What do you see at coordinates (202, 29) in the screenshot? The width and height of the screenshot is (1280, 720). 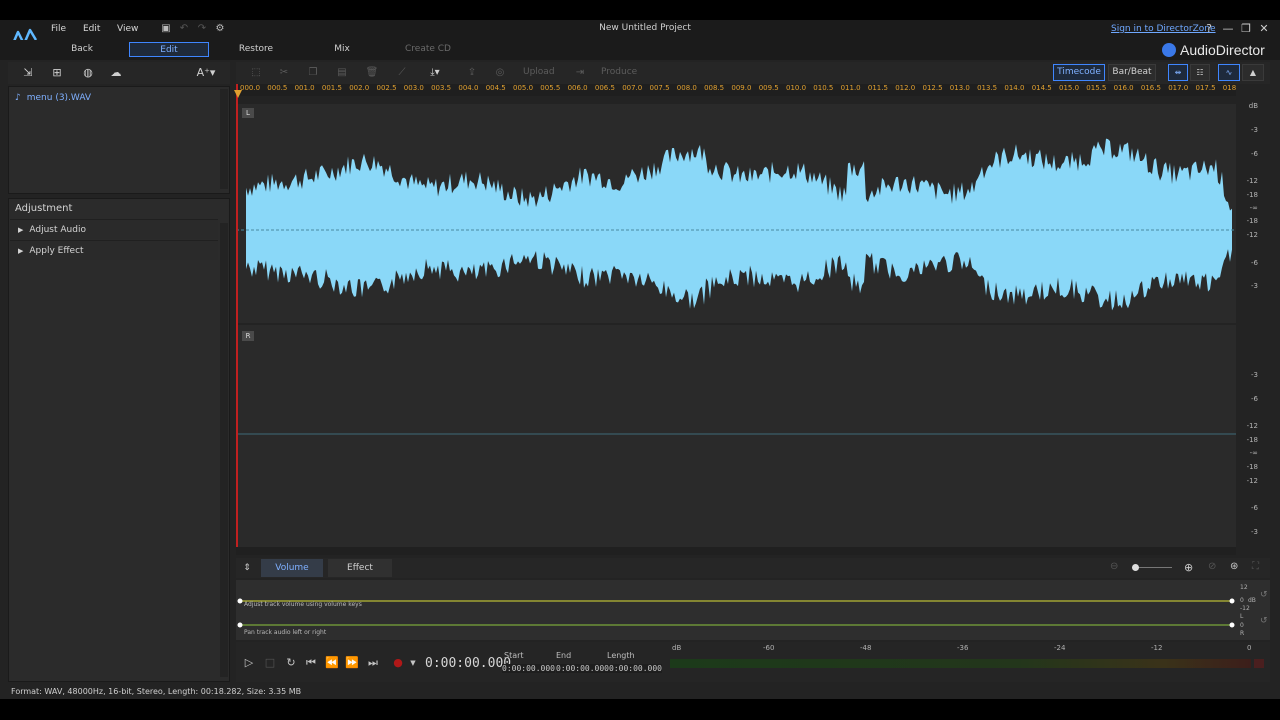 I see `redo-icon: ↷` at bounding box center [202, 29].